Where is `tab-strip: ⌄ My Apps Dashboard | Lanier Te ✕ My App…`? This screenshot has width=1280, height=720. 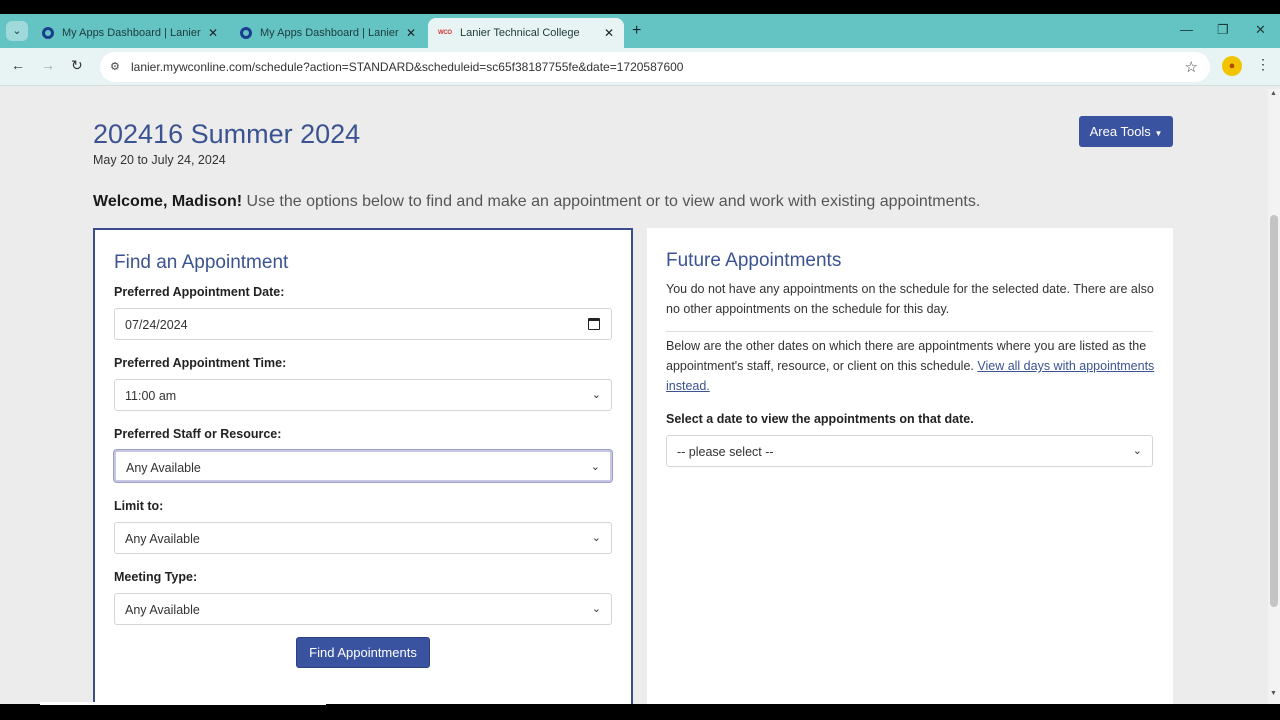
tab-strip: ⌄ My Apps Dashboard | Lanier Te ✕ My App… is located at coordinates (640, 31).